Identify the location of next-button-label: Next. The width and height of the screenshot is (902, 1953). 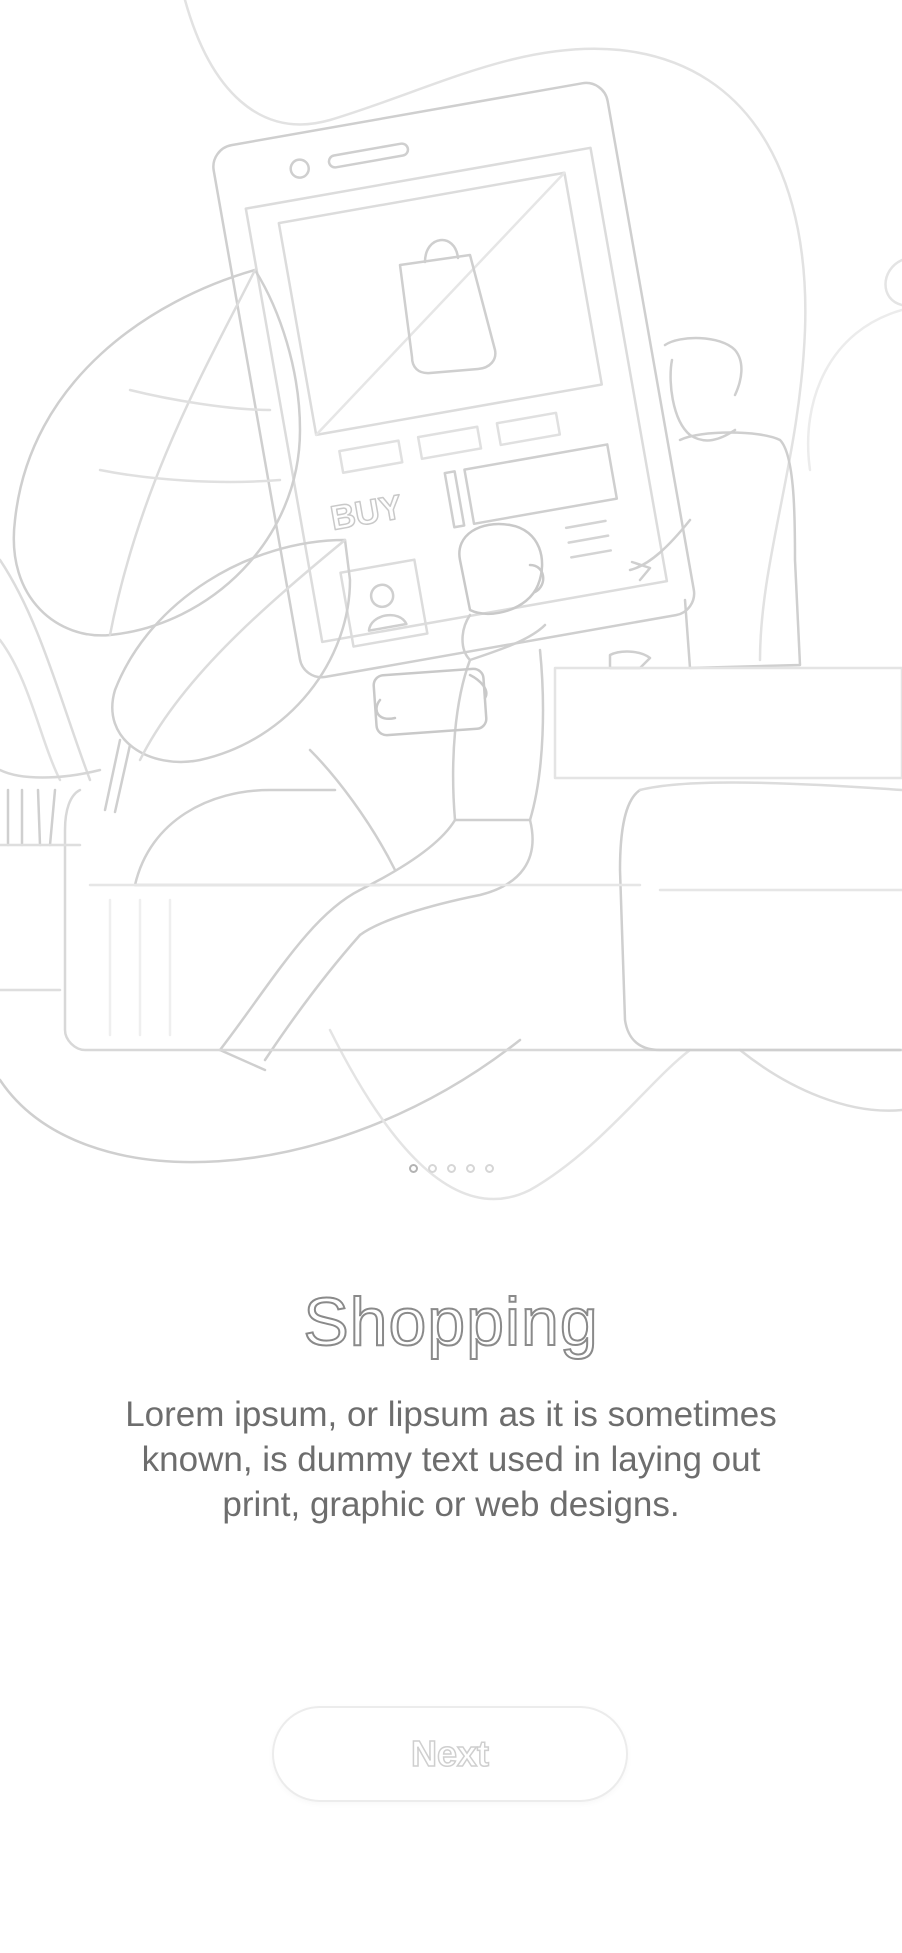
(450, 1753).